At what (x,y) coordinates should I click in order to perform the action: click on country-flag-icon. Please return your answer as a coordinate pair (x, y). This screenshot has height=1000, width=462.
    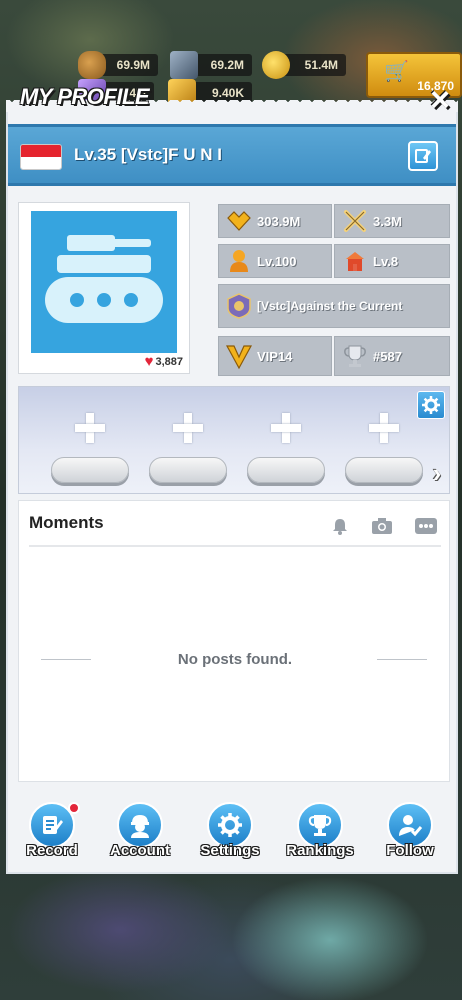
    Looking at the image, I should click on (41, 157).